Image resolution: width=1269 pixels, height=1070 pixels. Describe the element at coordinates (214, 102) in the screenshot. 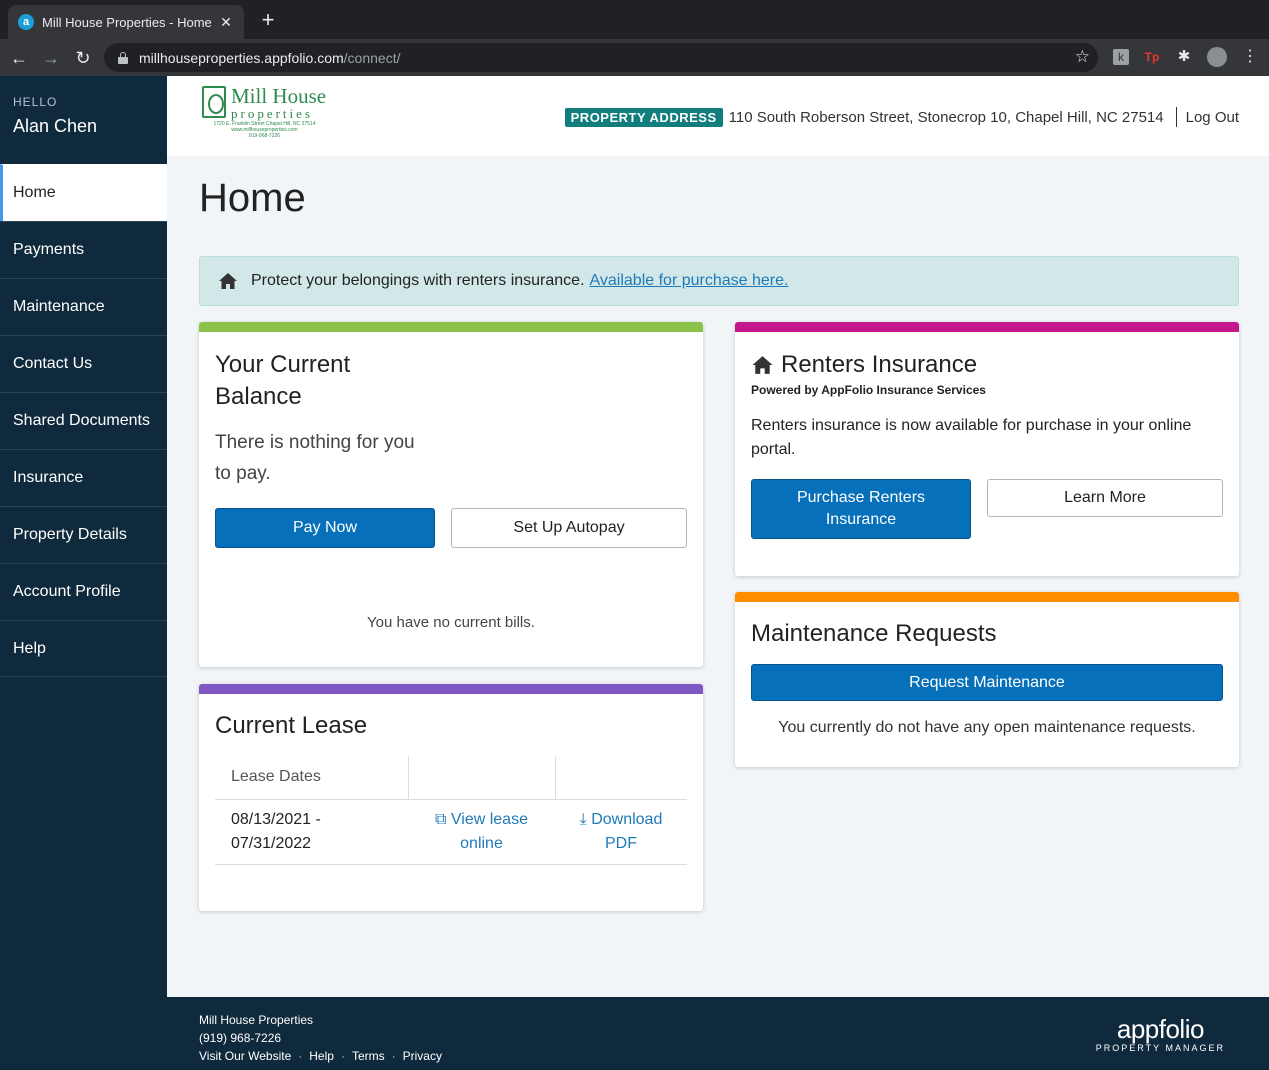

I see `mill-logo-mark-icon` at that location.